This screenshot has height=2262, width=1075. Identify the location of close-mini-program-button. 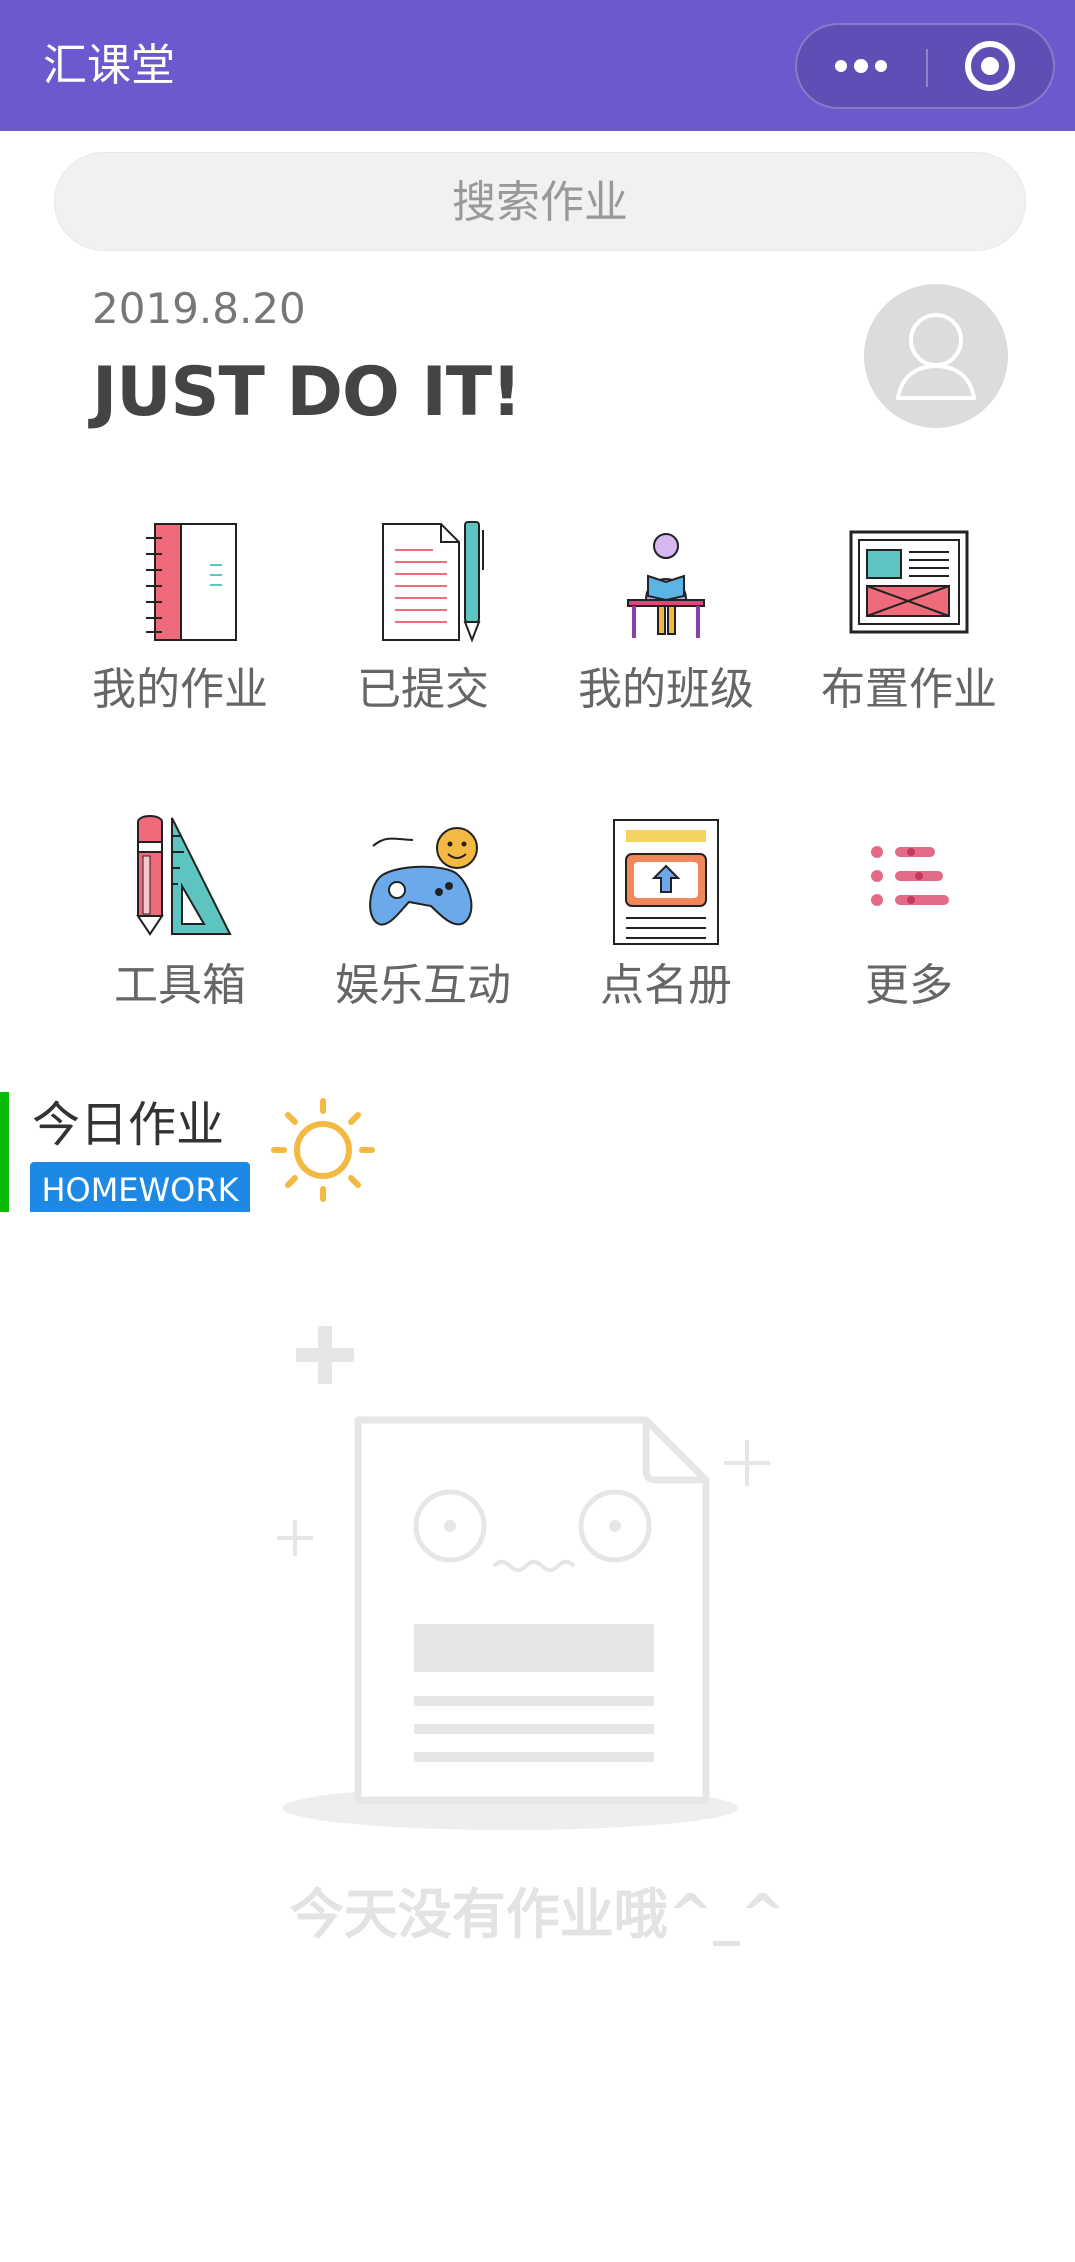
(991, 66).